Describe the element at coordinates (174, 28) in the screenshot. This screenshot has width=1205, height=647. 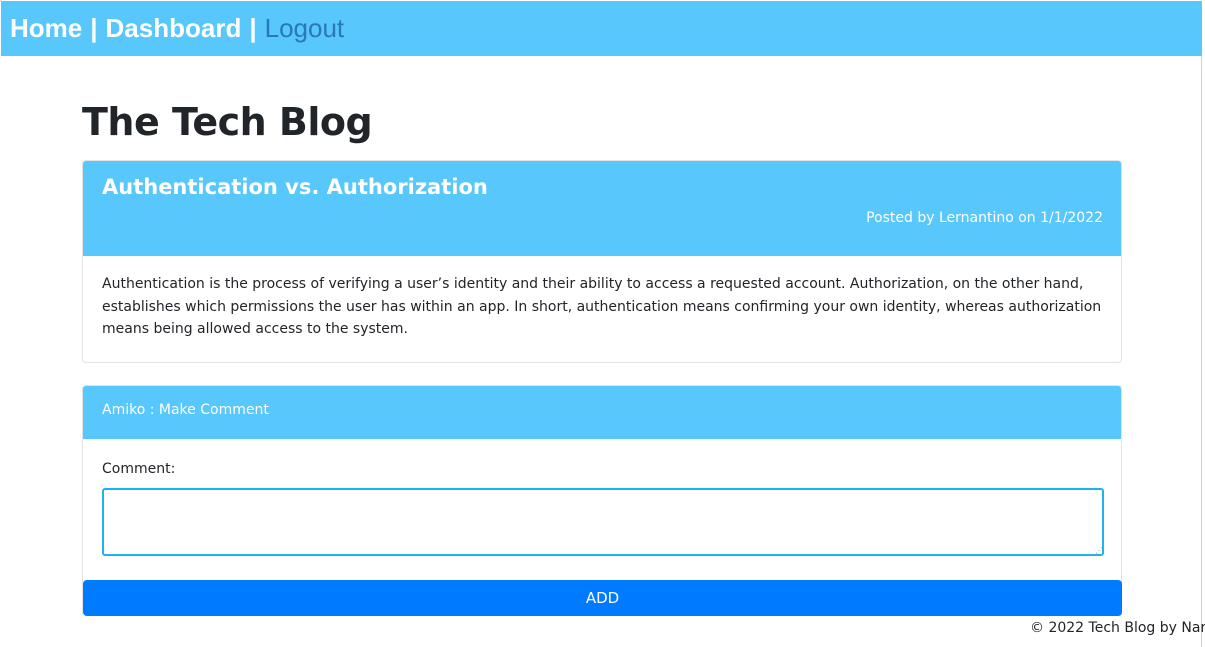
I see `nav-dashboard-link: Dashboard` at that location.